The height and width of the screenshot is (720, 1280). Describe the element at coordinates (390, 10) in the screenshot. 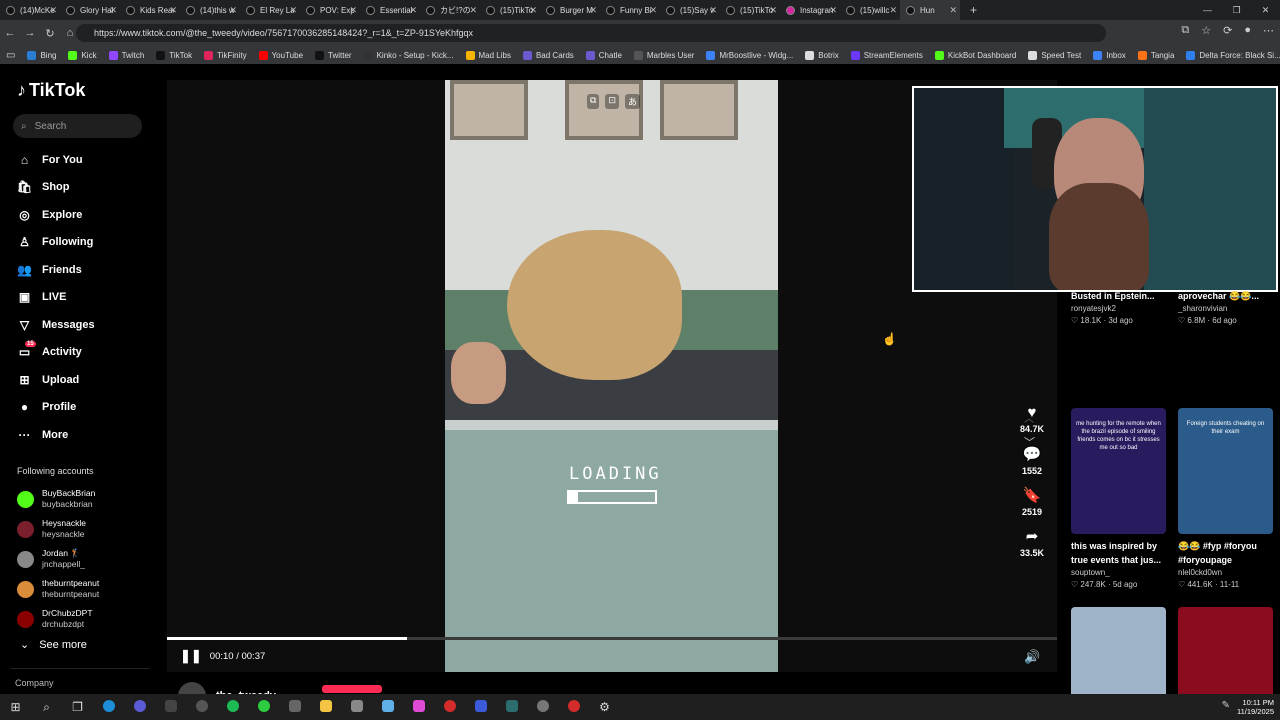

I see `browser-tab: Essential ✕` at that location.